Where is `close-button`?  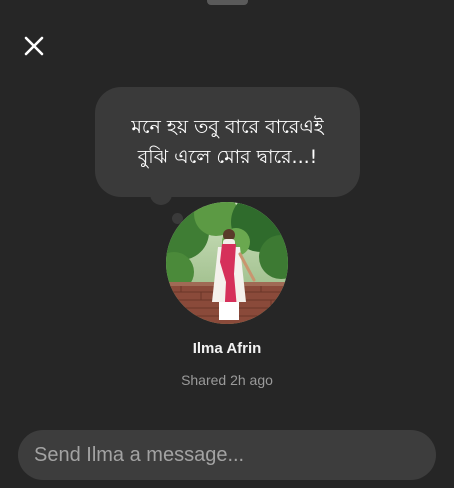 close-button is located at coordinates (34, 46).